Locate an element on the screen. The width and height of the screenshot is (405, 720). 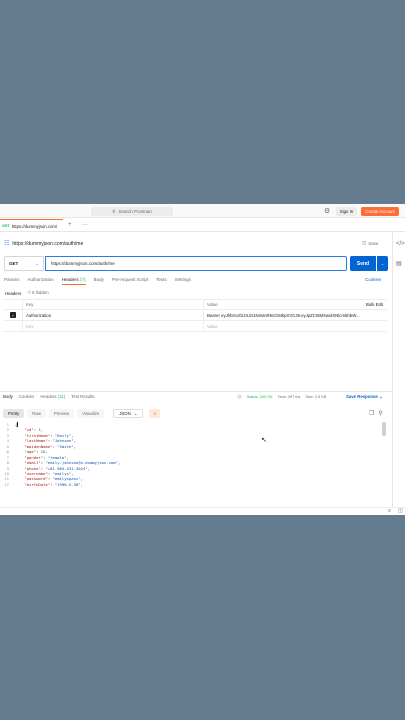
request-tab-method: GET is located at coordinates (6, 226).